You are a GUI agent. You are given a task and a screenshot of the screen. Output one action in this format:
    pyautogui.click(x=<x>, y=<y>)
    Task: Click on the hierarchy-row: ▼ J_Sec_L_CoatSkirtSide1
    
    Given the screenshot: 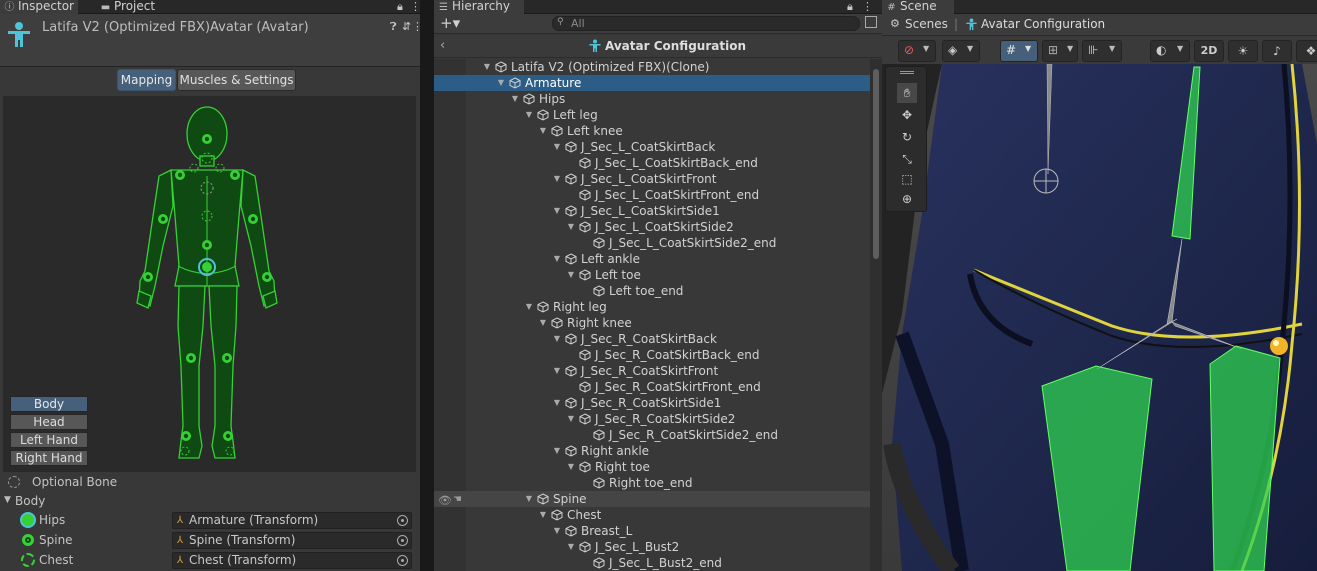 What is the action you would take?
    pyautogui.click(x=652, y=211)
    